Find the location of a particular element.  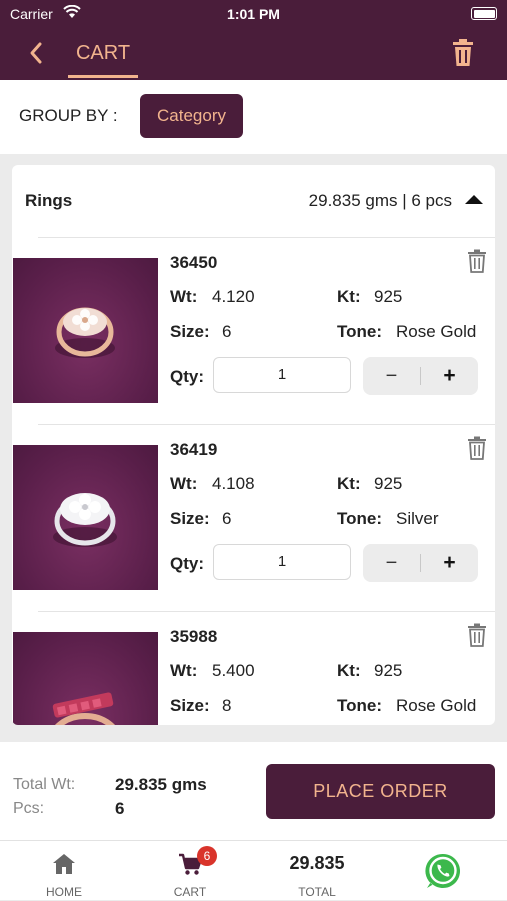

pieces-value: 6 is located at coordinates (120, 808).